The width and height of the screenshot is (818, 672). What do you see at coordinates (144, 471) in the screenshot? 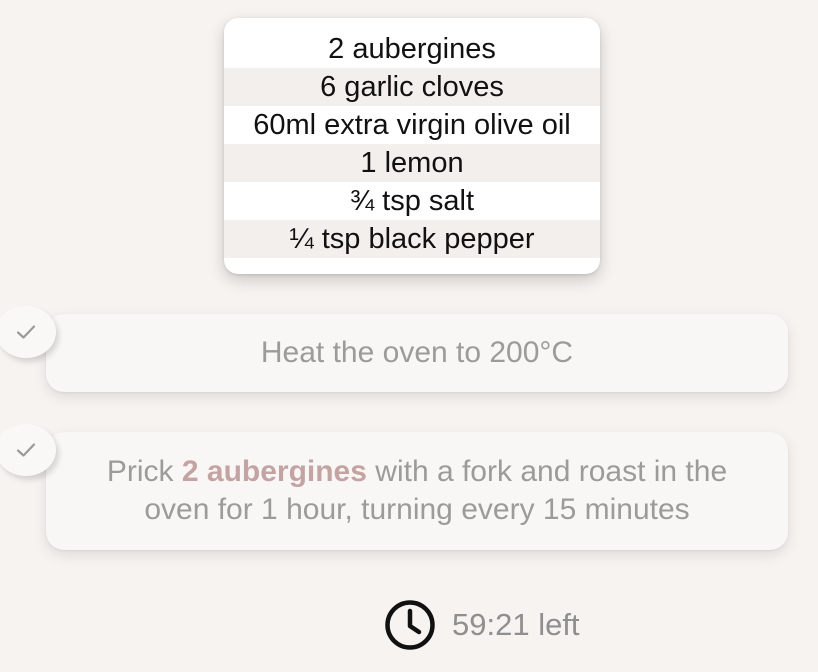
I see `step-text-before: Prick` at bounding box center [144, 471].